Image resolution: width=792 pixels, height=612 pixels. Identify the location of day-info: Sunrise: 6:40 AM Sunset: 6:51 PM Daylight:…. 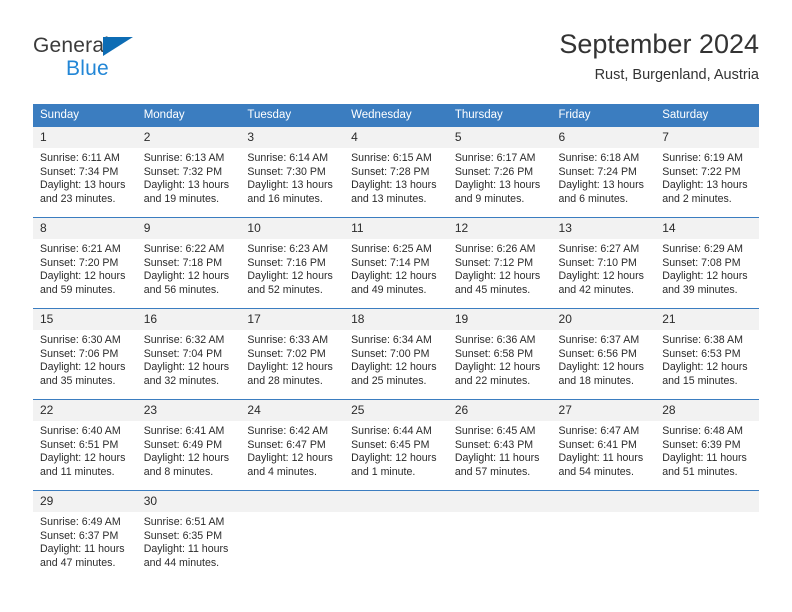
(85, 450).